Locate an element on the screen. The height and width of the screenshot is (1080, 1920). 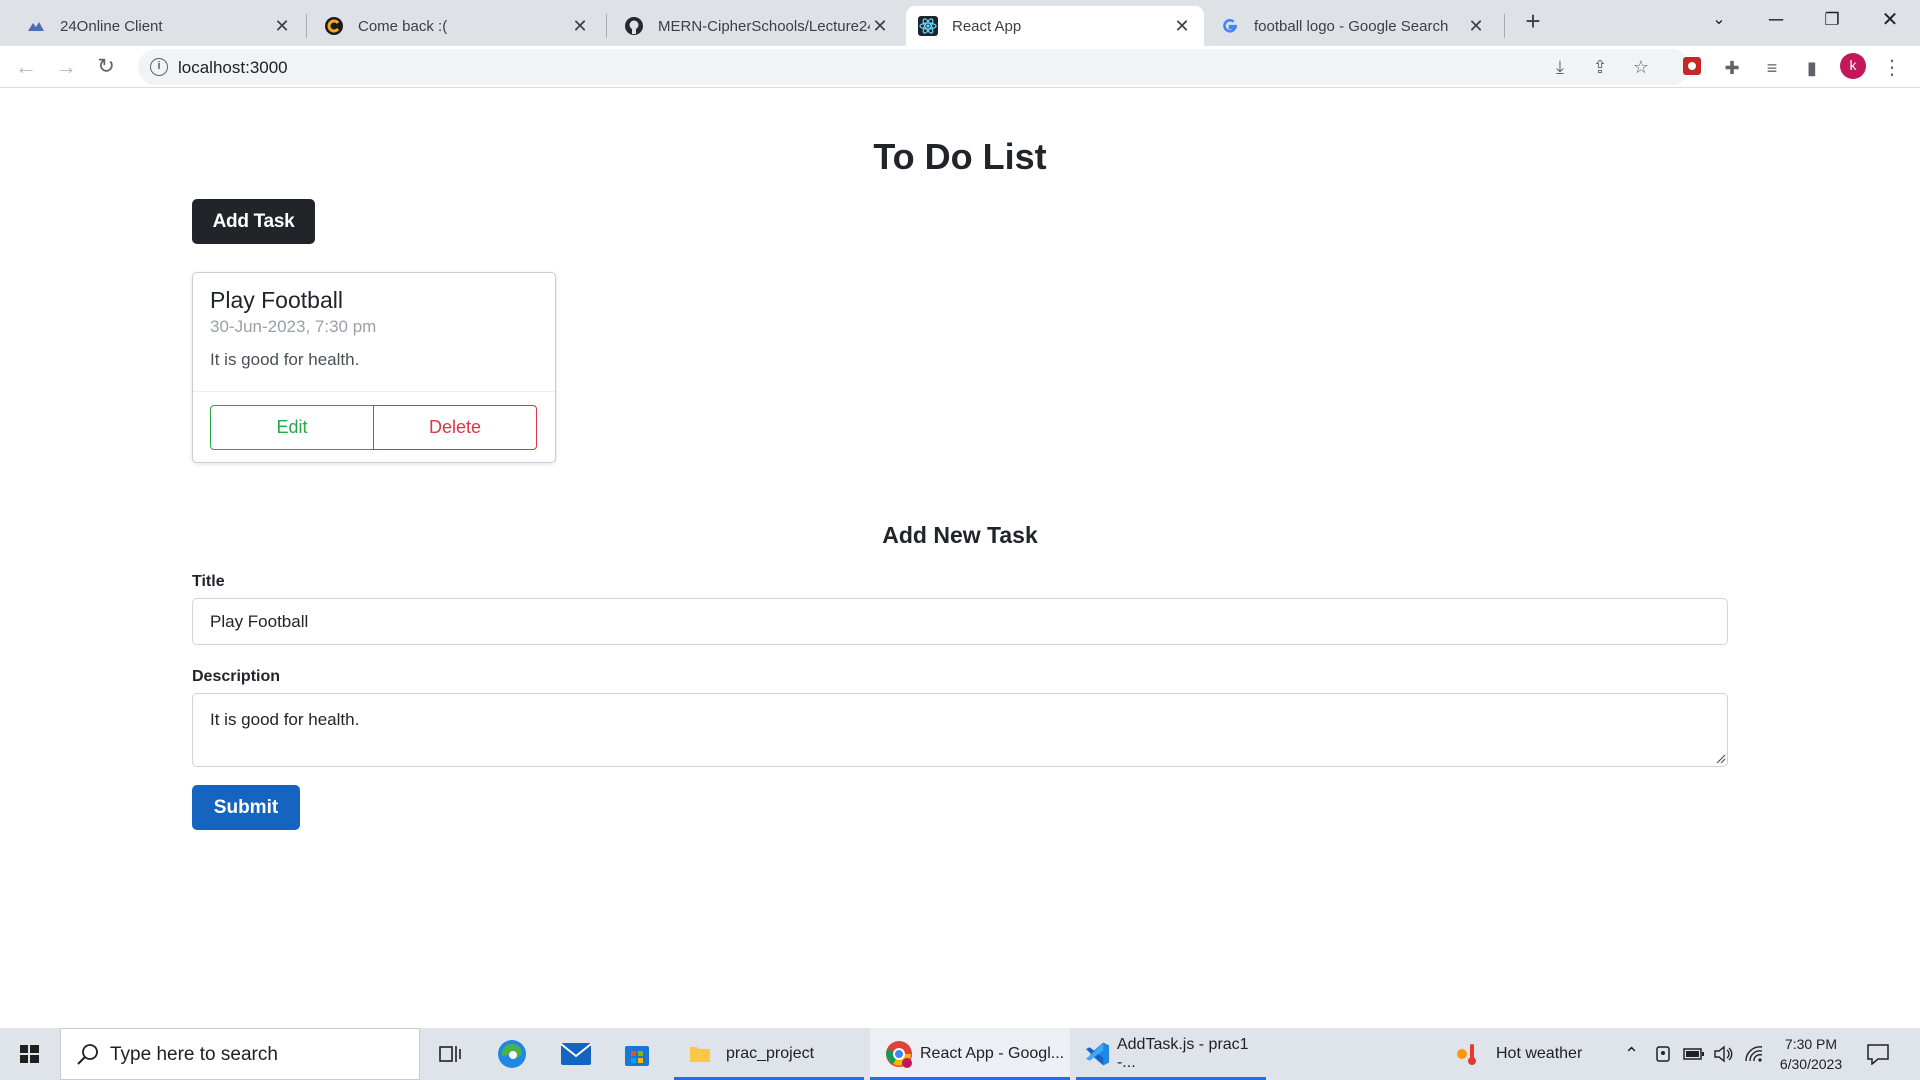
taskbar-search-box: Type here to search is located at coordinates (240, 1054).